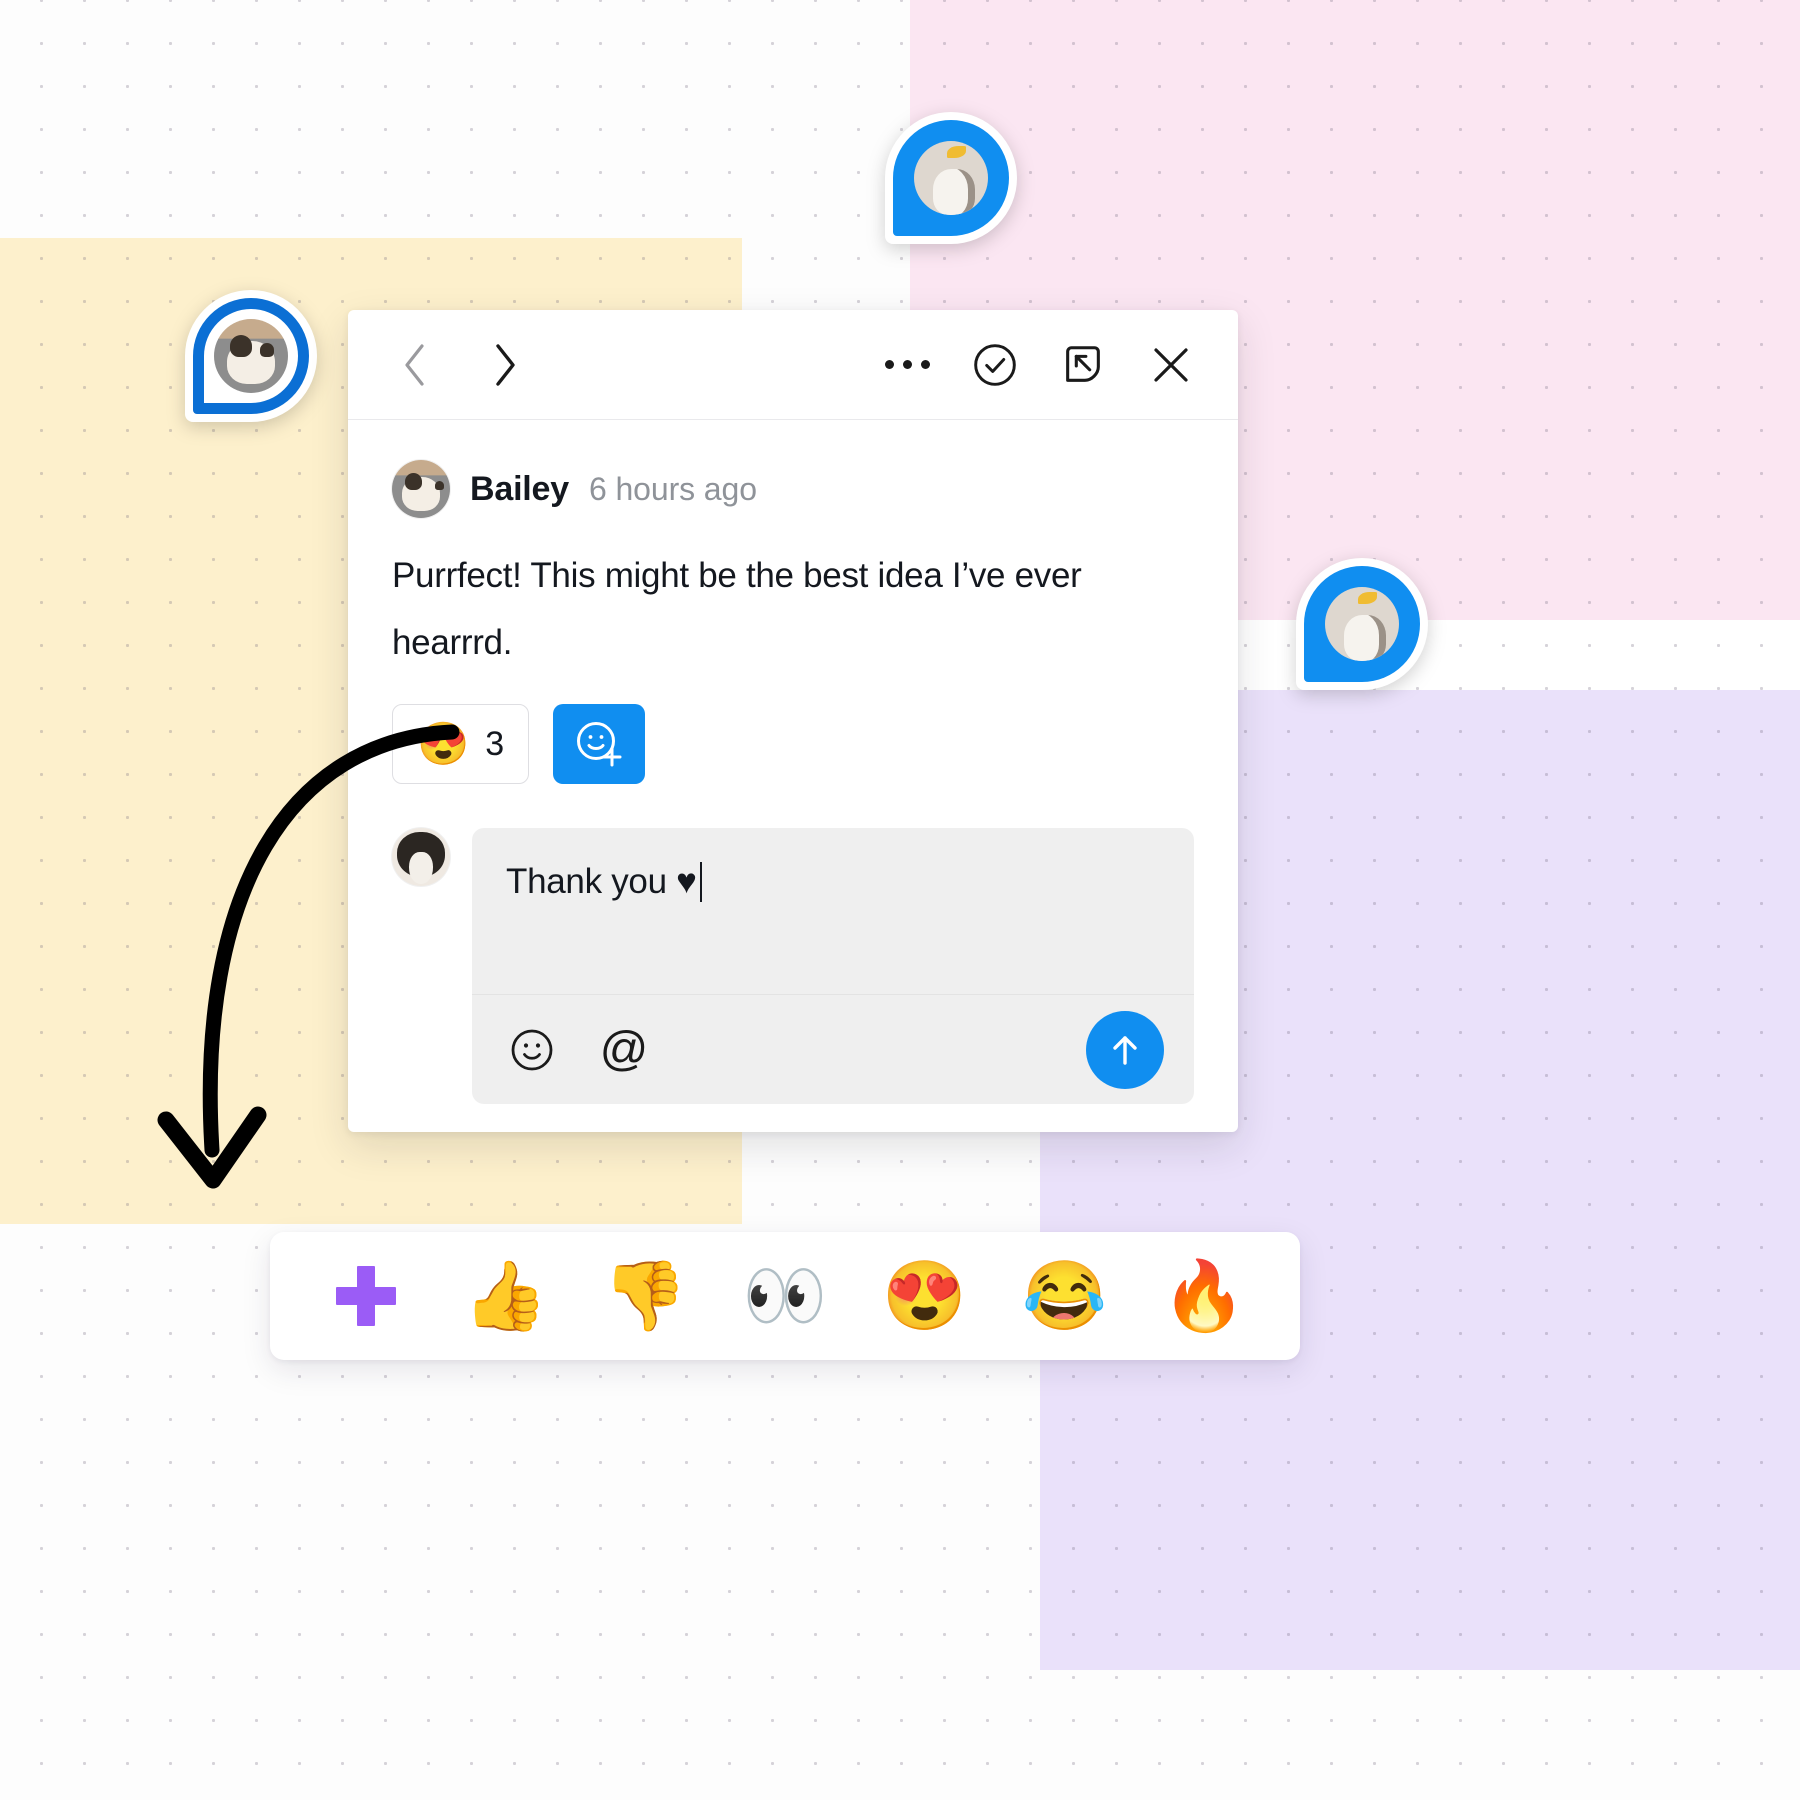 Image resolution: width=1800 pixels, height=1800 pixels. I want to click on smiley-plus-icon, so click(599, 744).